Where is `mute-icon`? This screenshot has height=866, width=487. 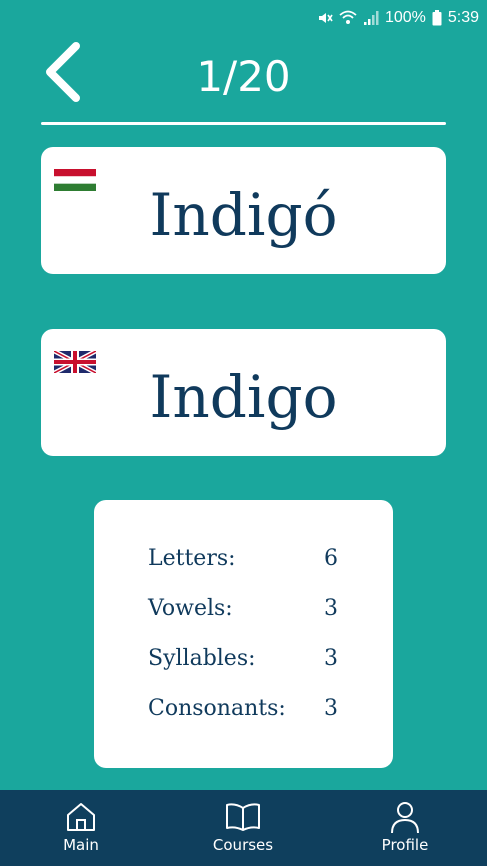
mute-icon is located at coordinates (325, 18).